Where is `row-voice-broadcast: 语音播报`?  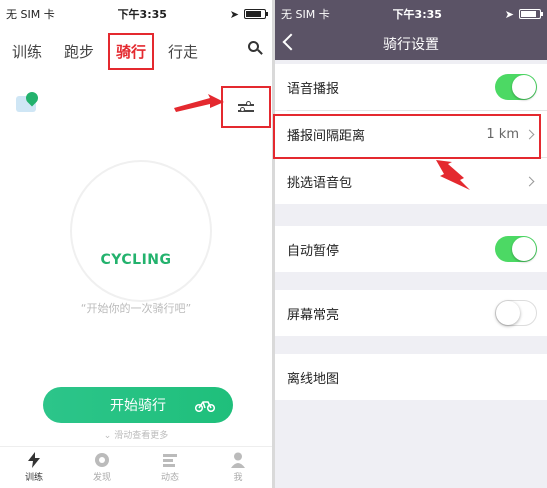 row-voice-broadcast: 语音播报 is located at coordinates (411, 87).